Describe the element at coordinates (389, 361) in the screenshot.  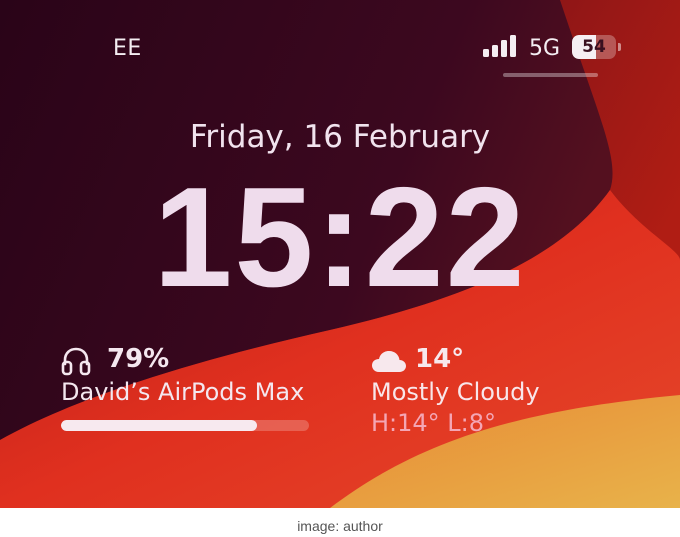
I see `cloud-icon` at that location.